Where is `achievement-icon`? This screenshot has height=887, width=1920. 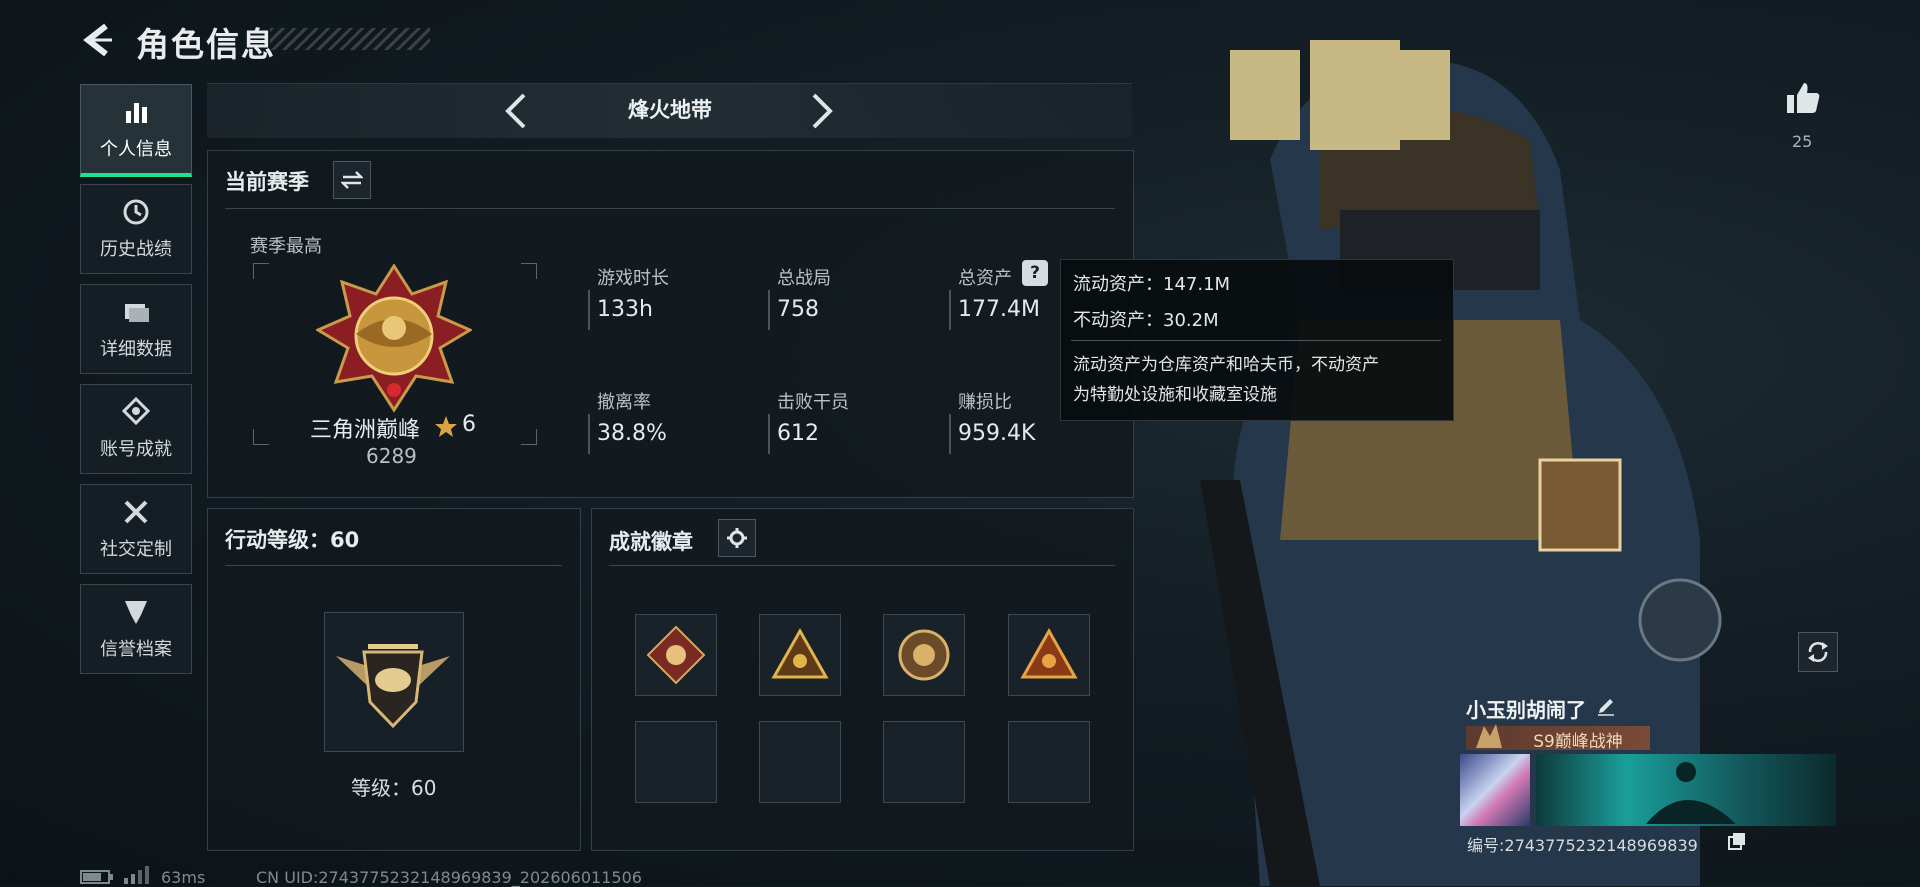 achievement-icon is located at coordinates (136, 411).